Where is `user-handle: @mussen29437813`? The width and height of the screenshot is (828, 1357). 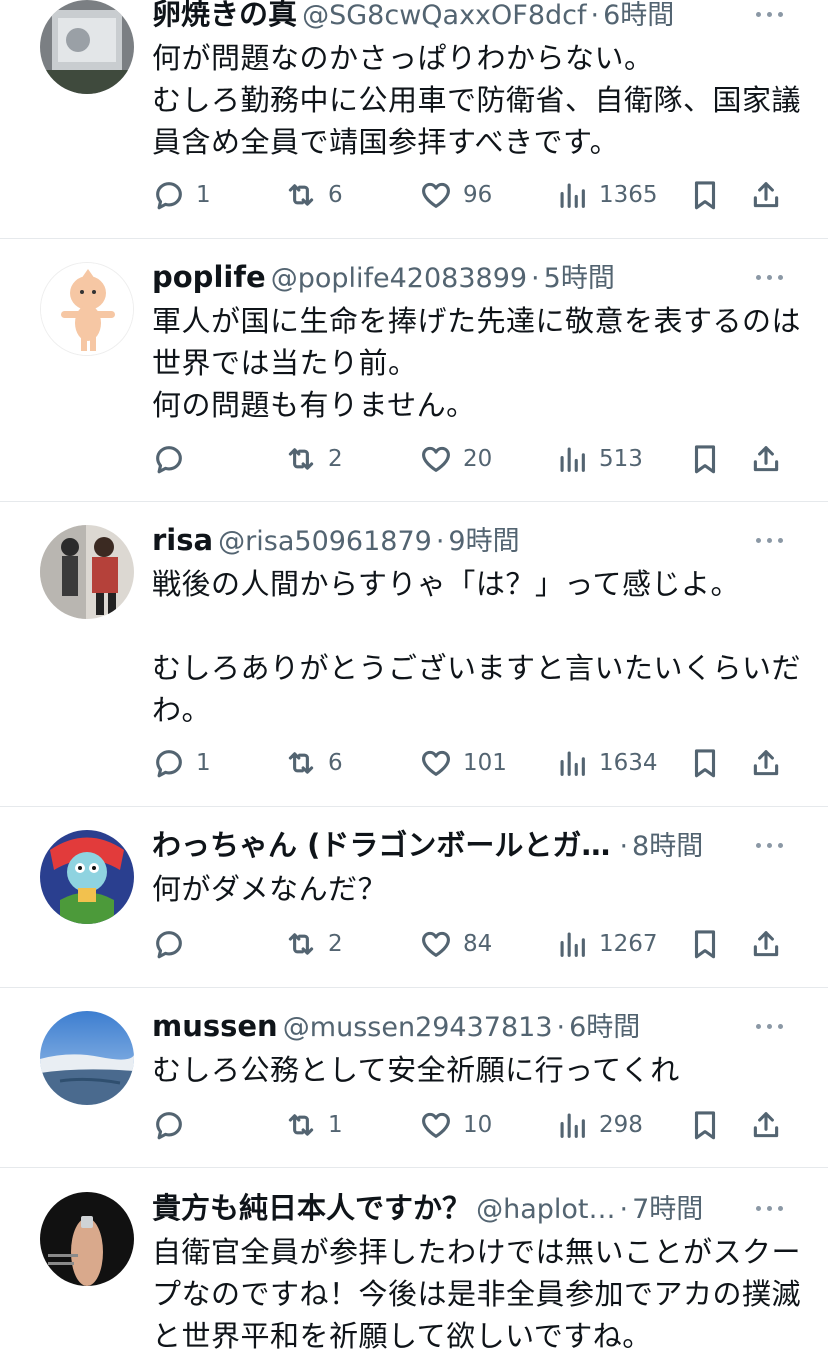
user-handle: @mussen29437813 is located at coordinates (418, 1027).